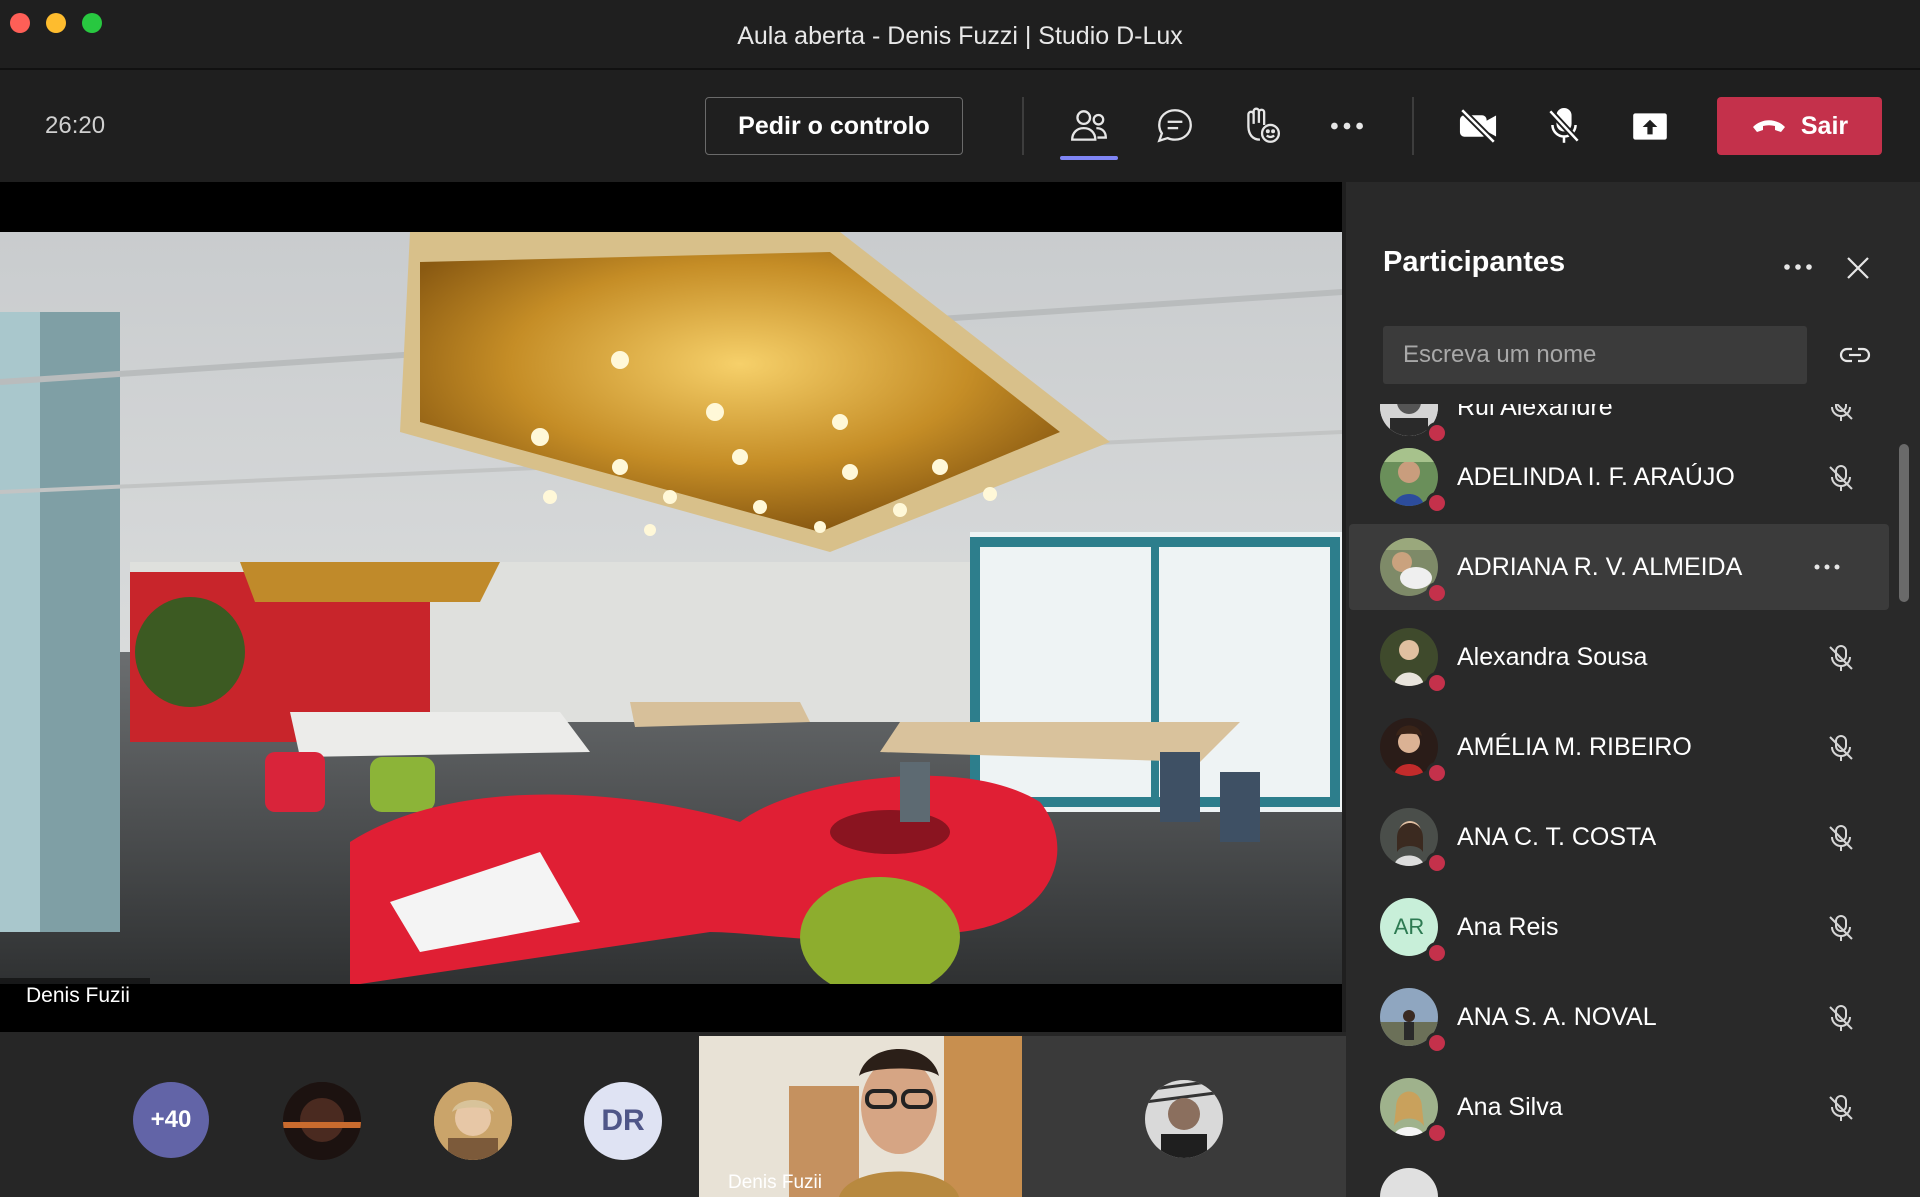 Image resolution: width=1920 pixels, height=1197 pixels. What do you see at coordinates (834, 126) in the screenshot?
I see `request-control-button: Pedir o controlo` at bounding box center [834, 126].